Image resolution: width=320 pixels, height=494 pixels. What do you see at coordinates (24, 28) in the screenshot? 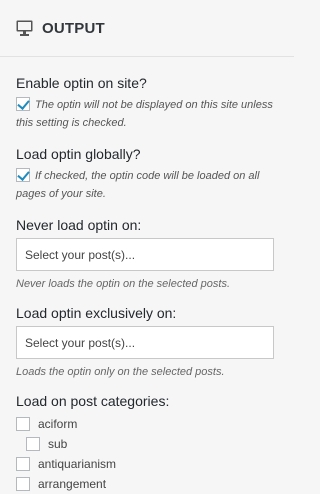
I see `monitor-icon` at bounding box center [24, 28].